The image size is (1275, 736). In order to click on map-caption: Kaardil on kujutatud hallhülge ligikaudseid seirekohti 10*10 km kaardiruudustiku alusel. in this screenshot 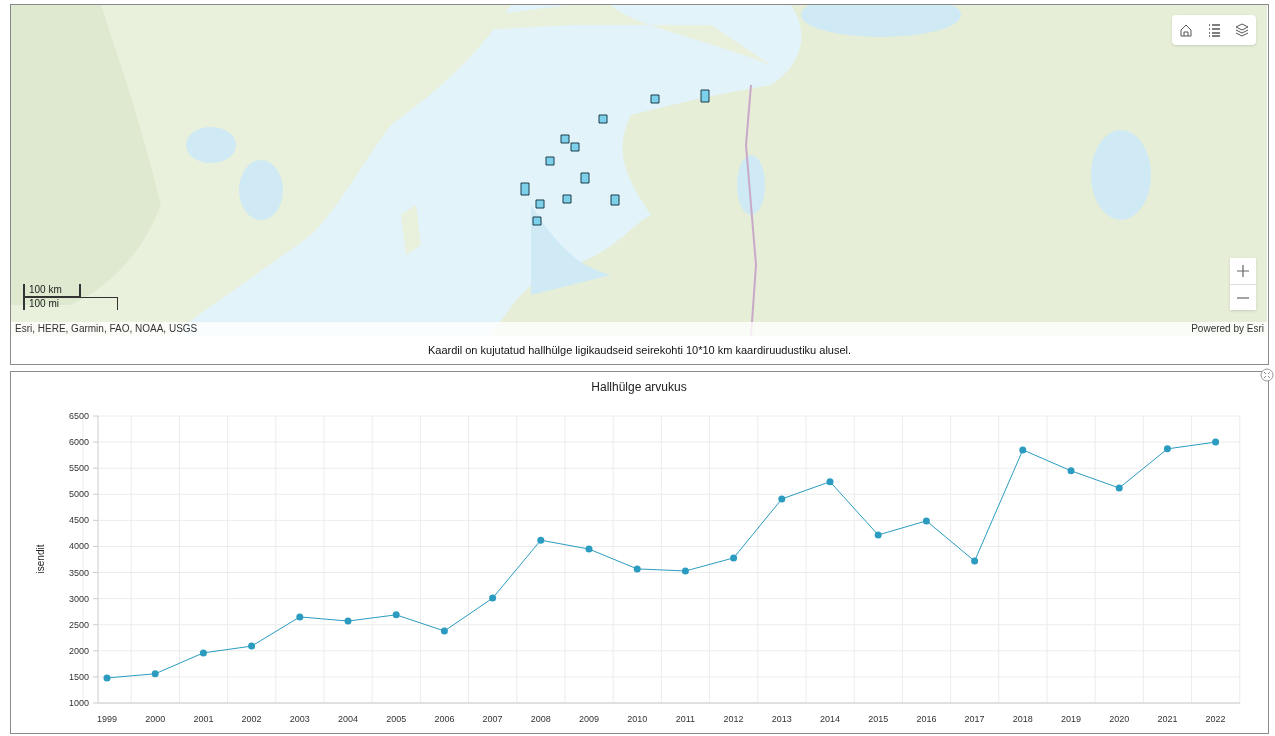, I will do `click(639, 350)`.